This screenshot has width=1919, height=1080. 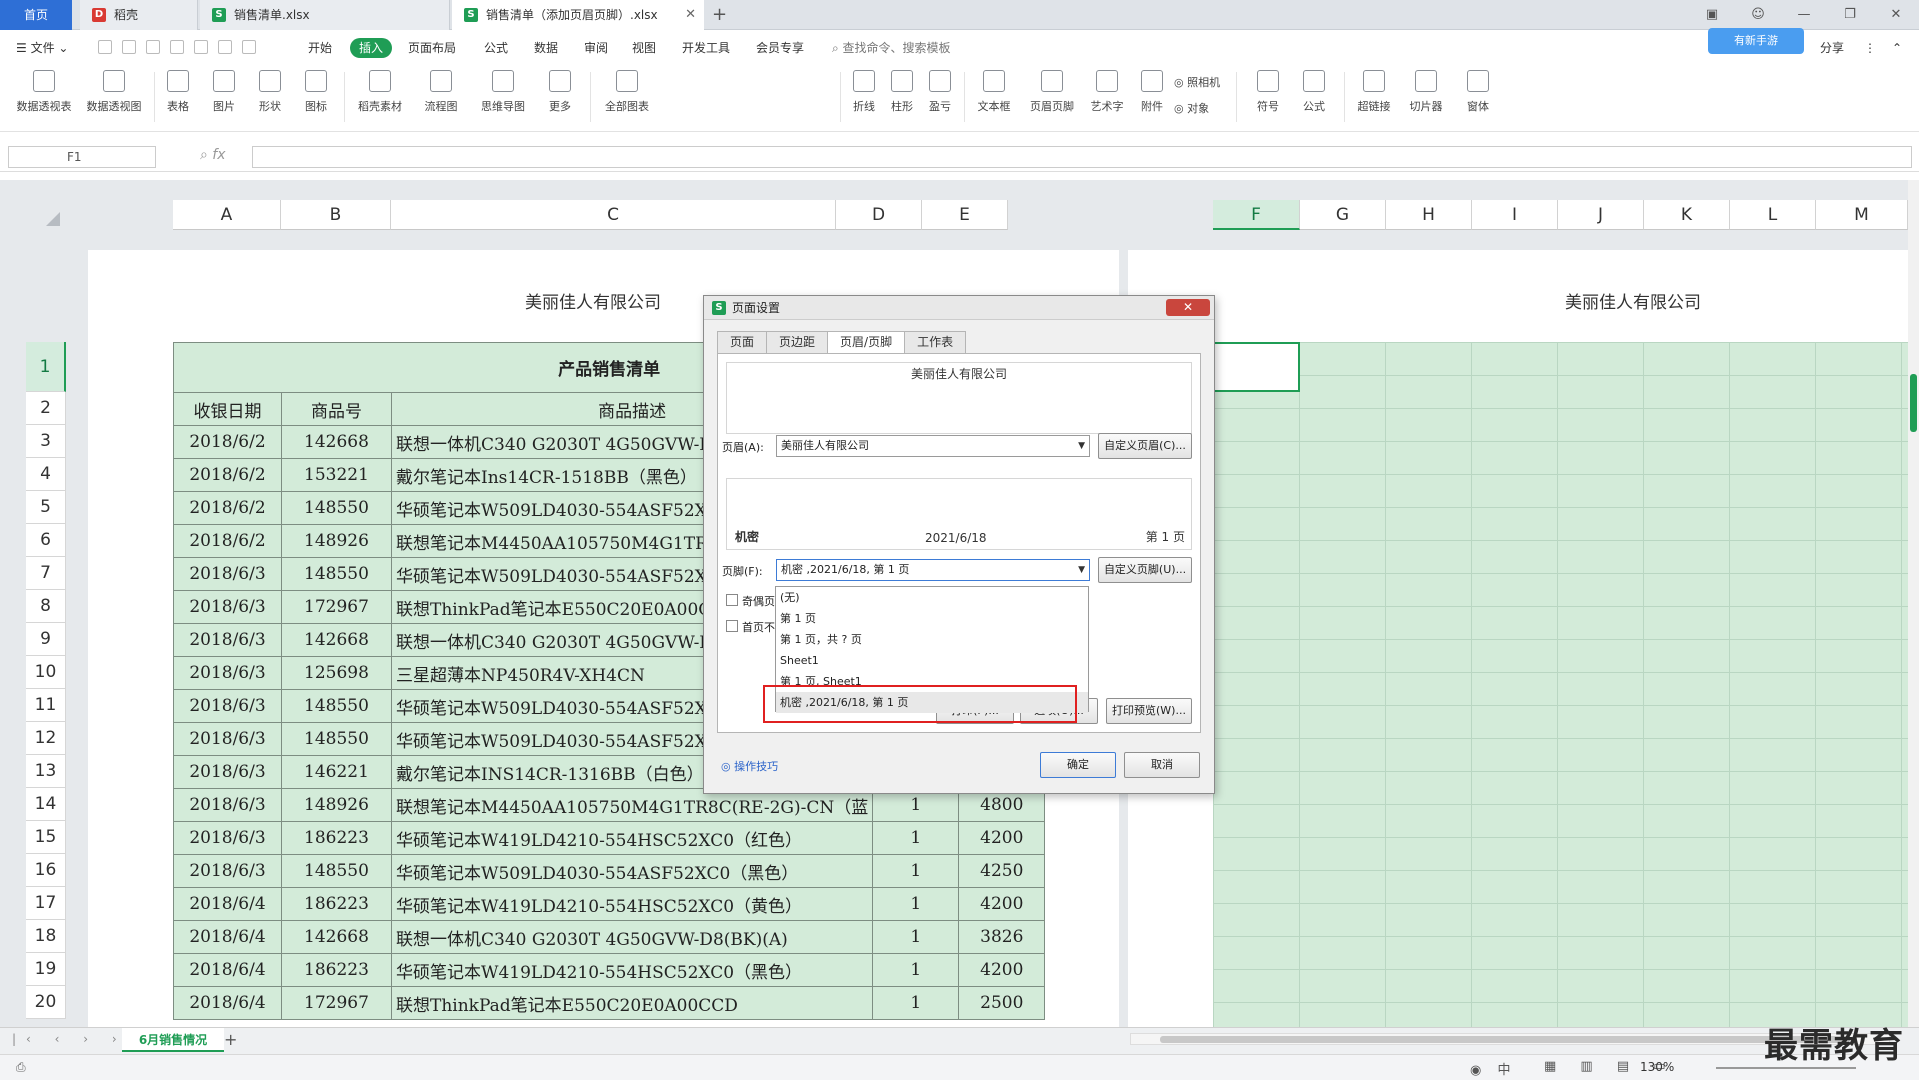 What do you see at coordinates (879, 215) in the screenshot?
I see `column-header-d: D` at bounding box center [879, 215].